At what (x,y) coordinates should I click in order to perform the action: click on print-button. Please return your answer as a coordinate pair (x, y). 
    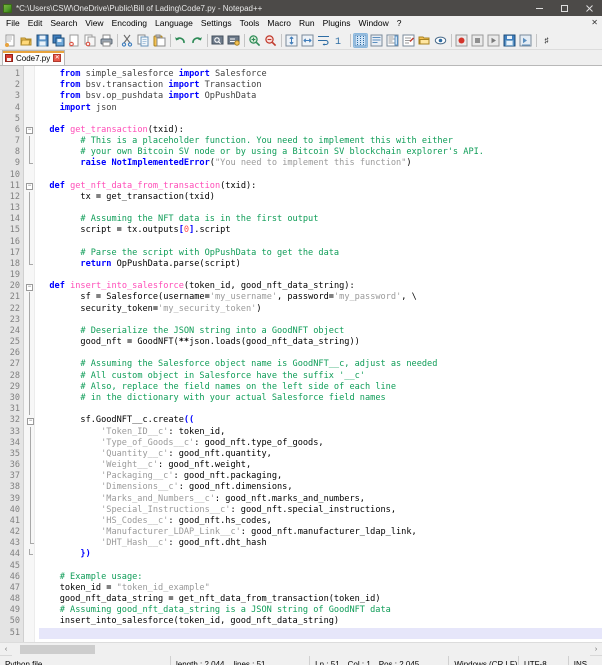
    Looking at the image, I should click on (106, 40).